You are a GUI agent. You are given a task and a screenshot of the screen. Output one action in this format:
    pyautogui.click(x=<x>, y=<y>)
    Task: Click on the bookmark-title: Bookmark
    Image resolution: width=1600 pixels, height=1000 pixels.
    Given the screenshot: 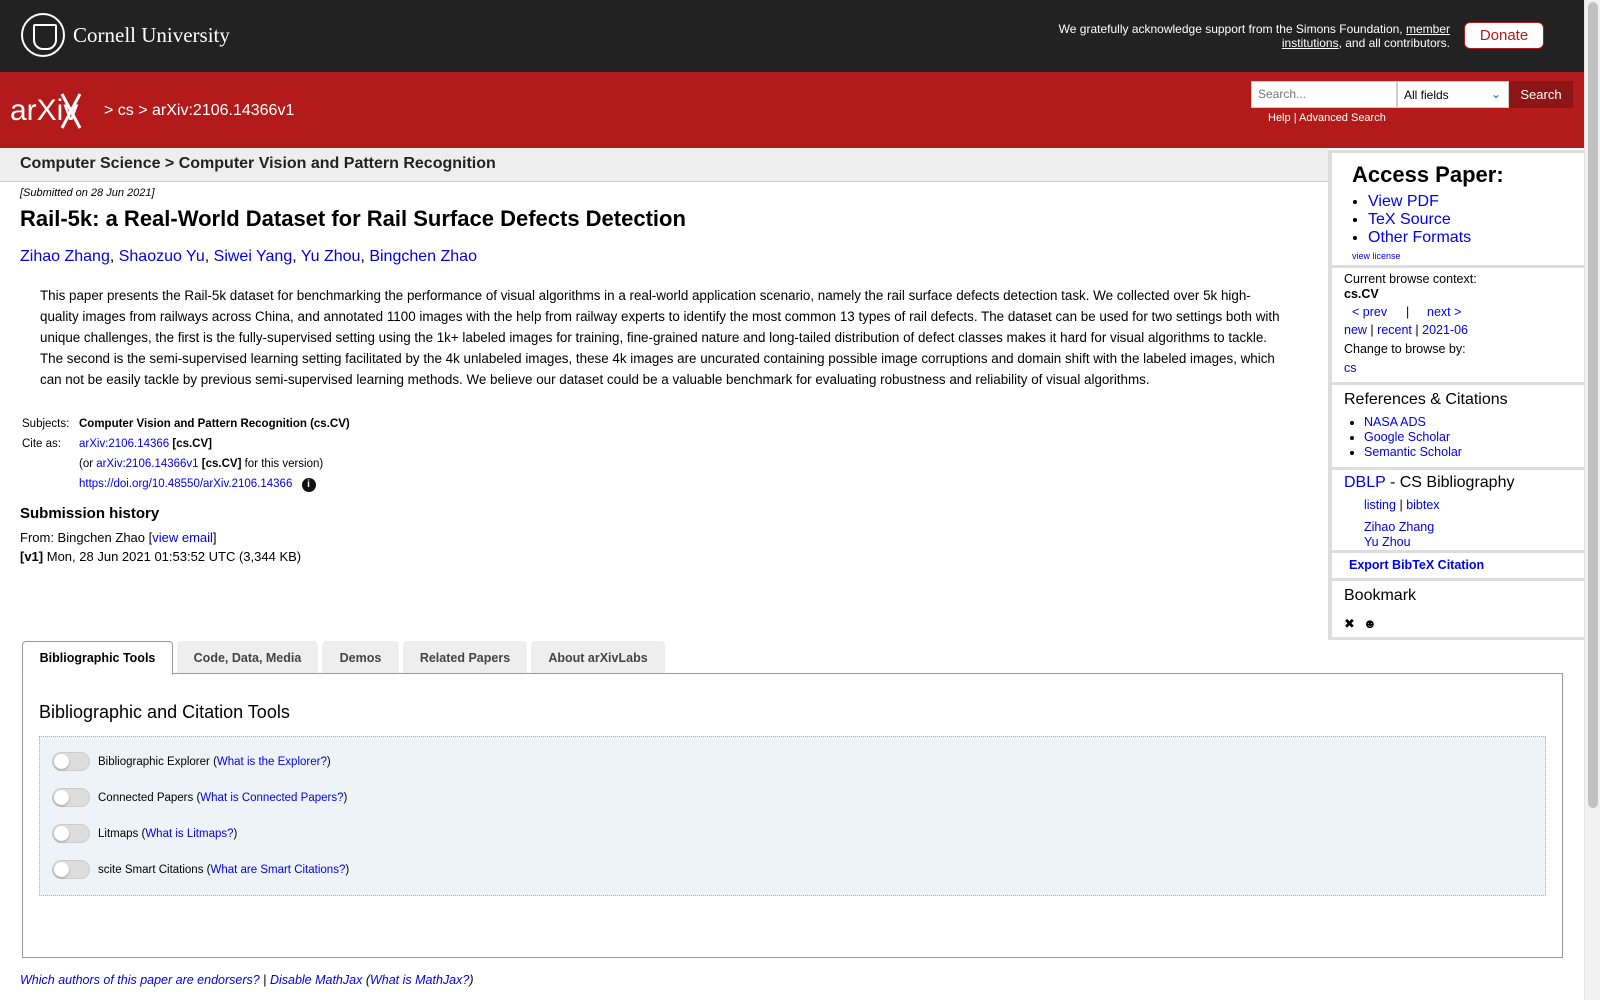 What is the action you would take?
    pyautogui.click(x=1380, y=595)
    